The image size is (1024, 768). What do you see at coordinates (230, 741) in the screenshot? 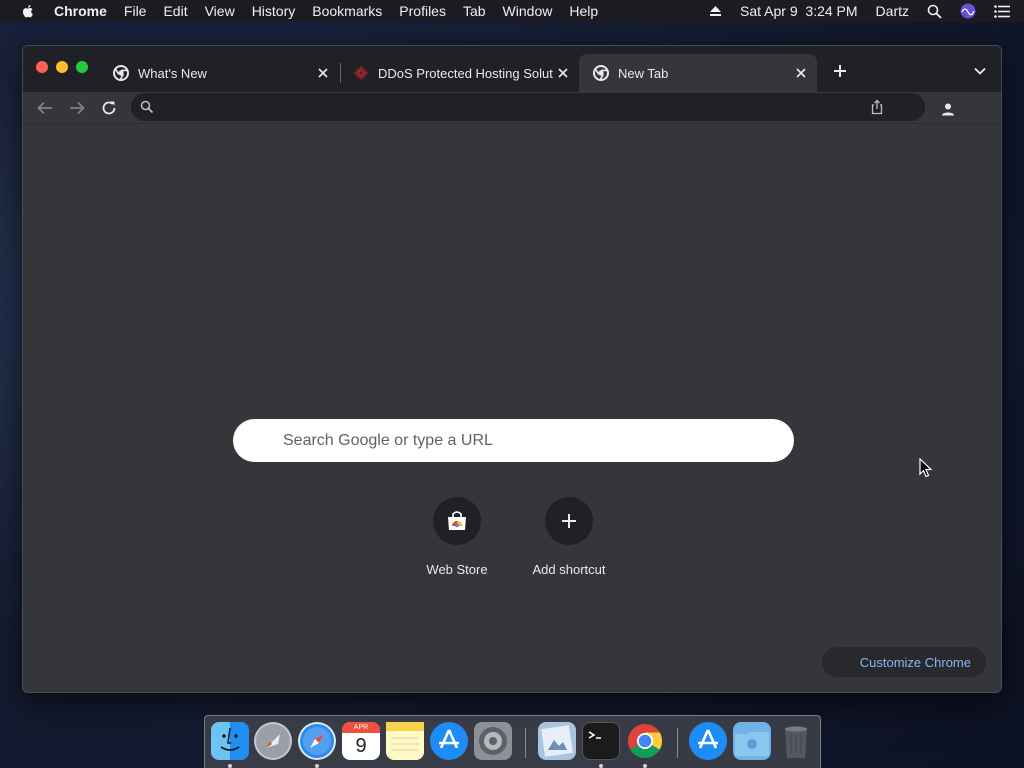
I see `finder-icon` at bounding box center [230, 741].